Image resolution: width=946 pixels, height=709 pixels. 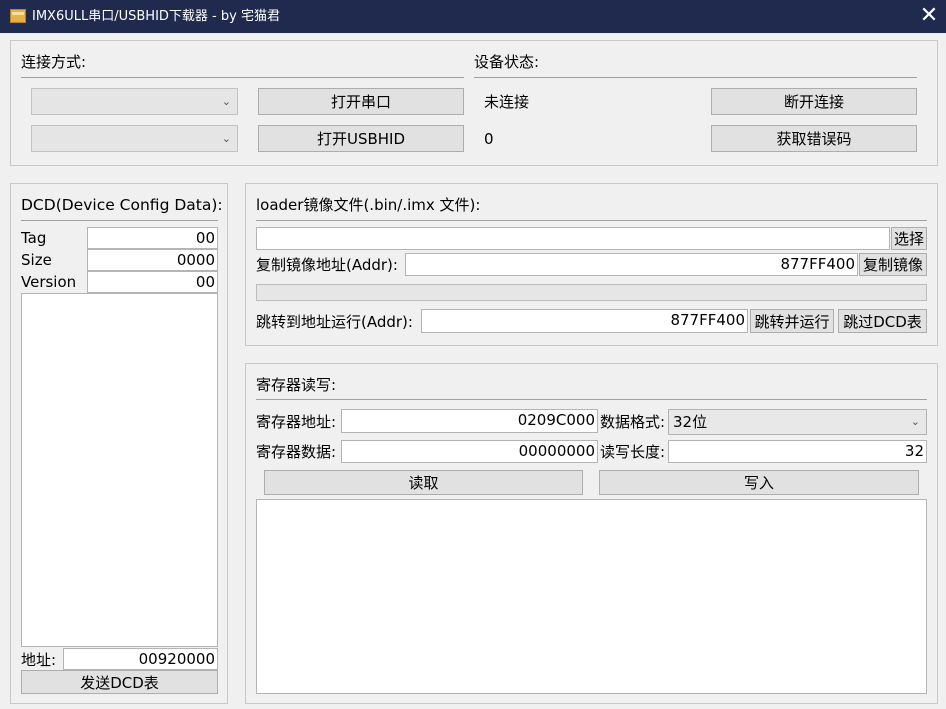 I want to click on dcd-divider, so click(x=119, y=220).